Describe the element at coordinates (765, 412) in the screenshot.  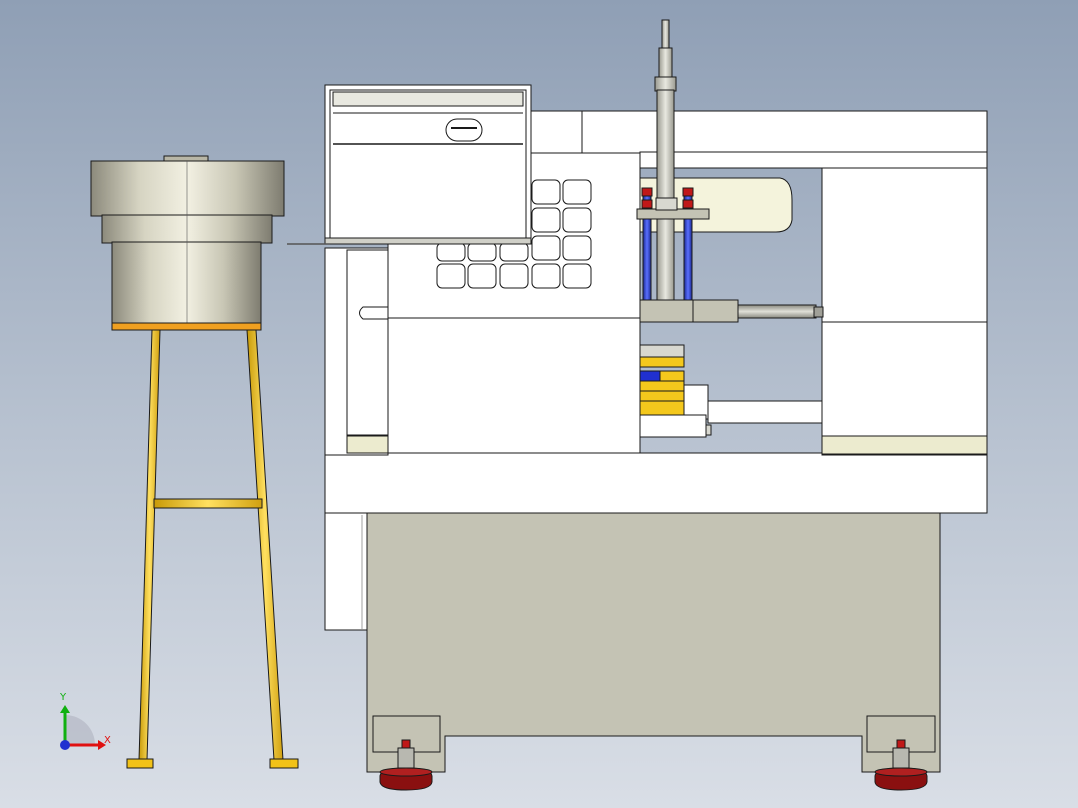
I see `clamp-rail` at that location.